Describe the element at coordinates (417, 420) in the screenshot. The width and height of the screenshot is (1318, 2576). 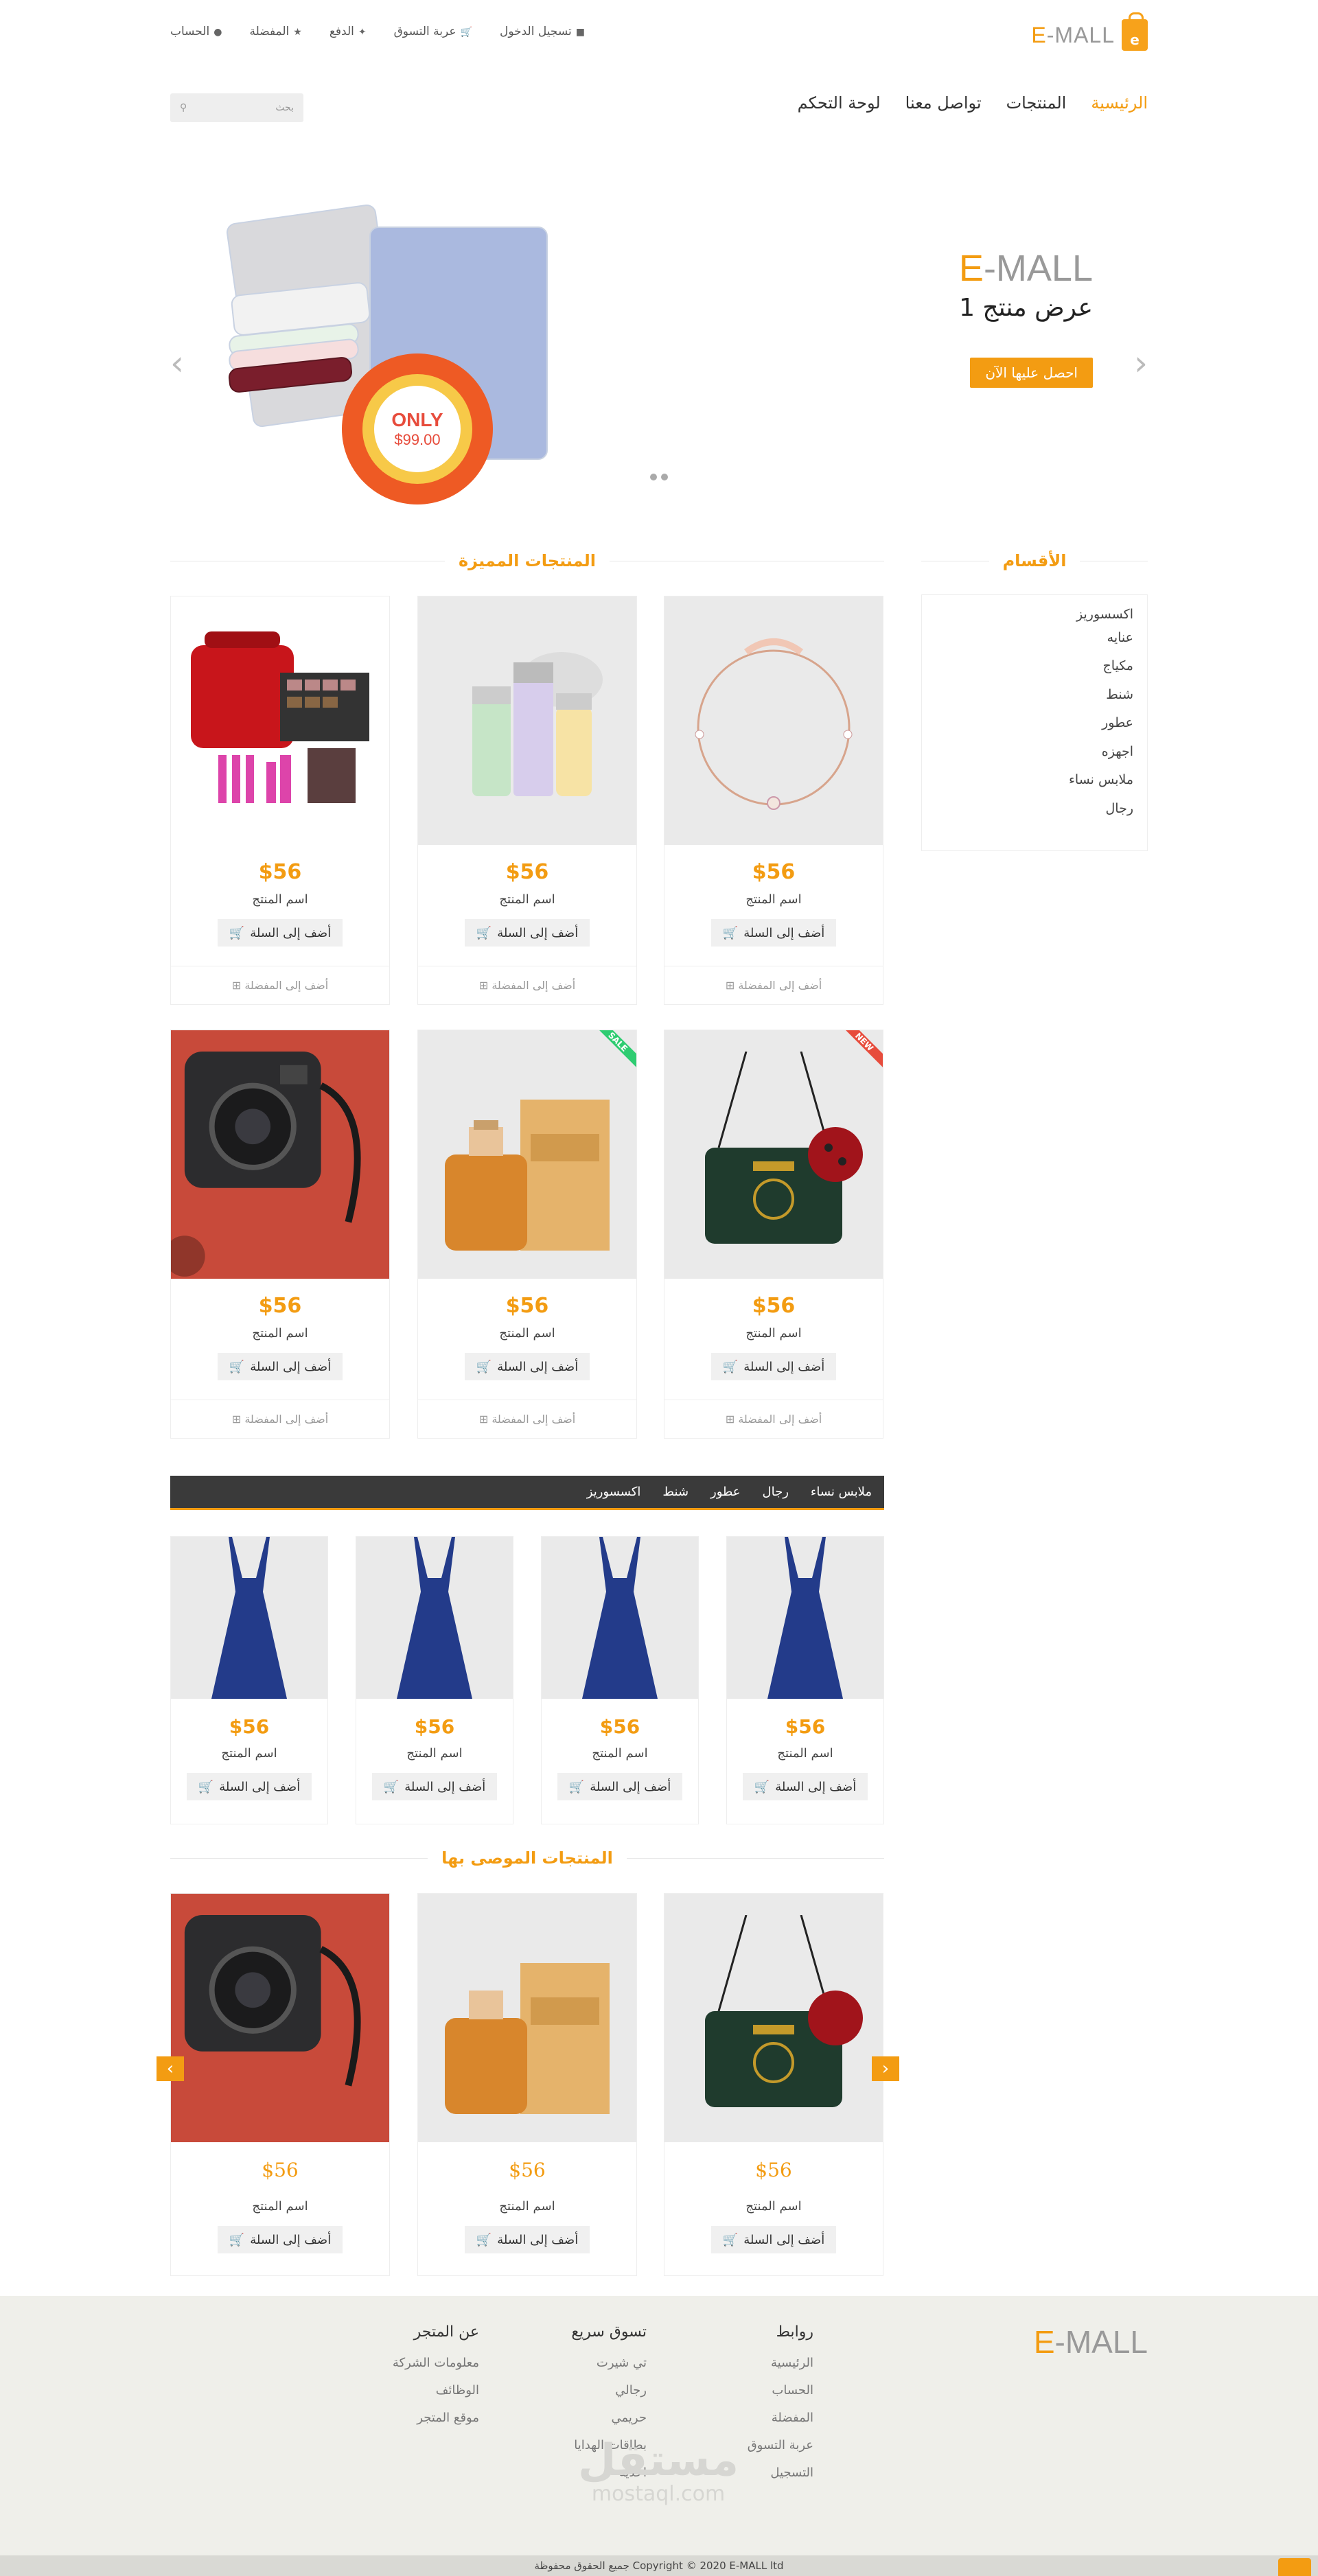
I see `badge-only: ONLY` at that location.